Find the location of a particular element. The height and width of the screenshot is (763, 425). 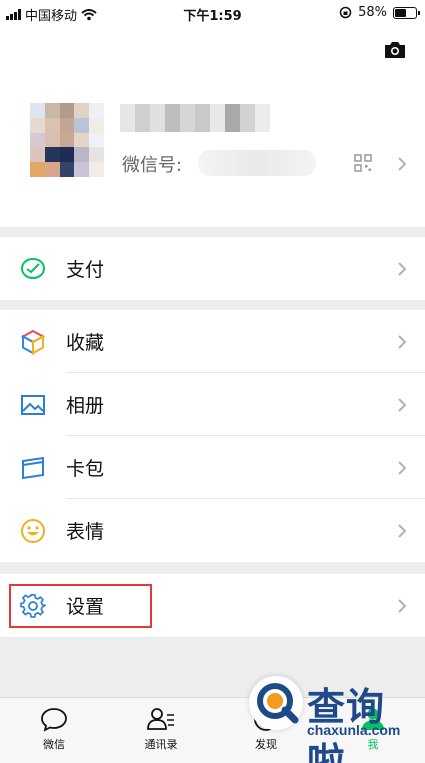

nickname-blurred is located at coordinates (195, 118).